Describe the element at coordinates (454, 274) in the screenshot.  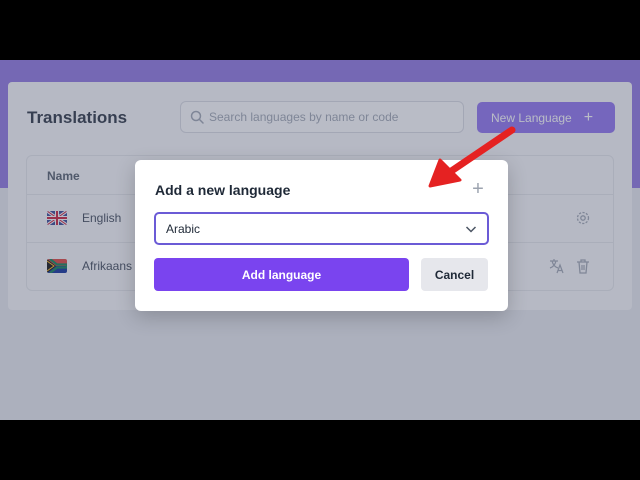
I see `cancel-button: Cancel` at that location.